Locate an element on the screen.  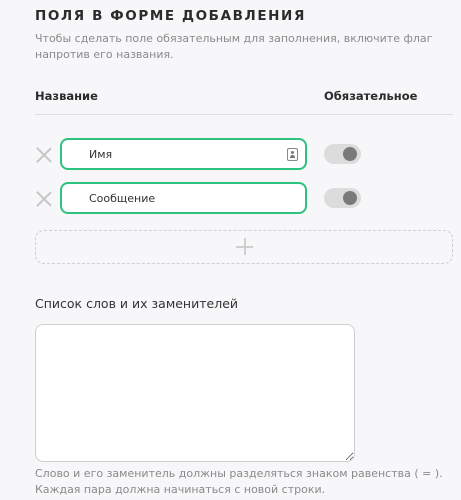
column-header-required: Обязательное is located at coordinates (371, 96).